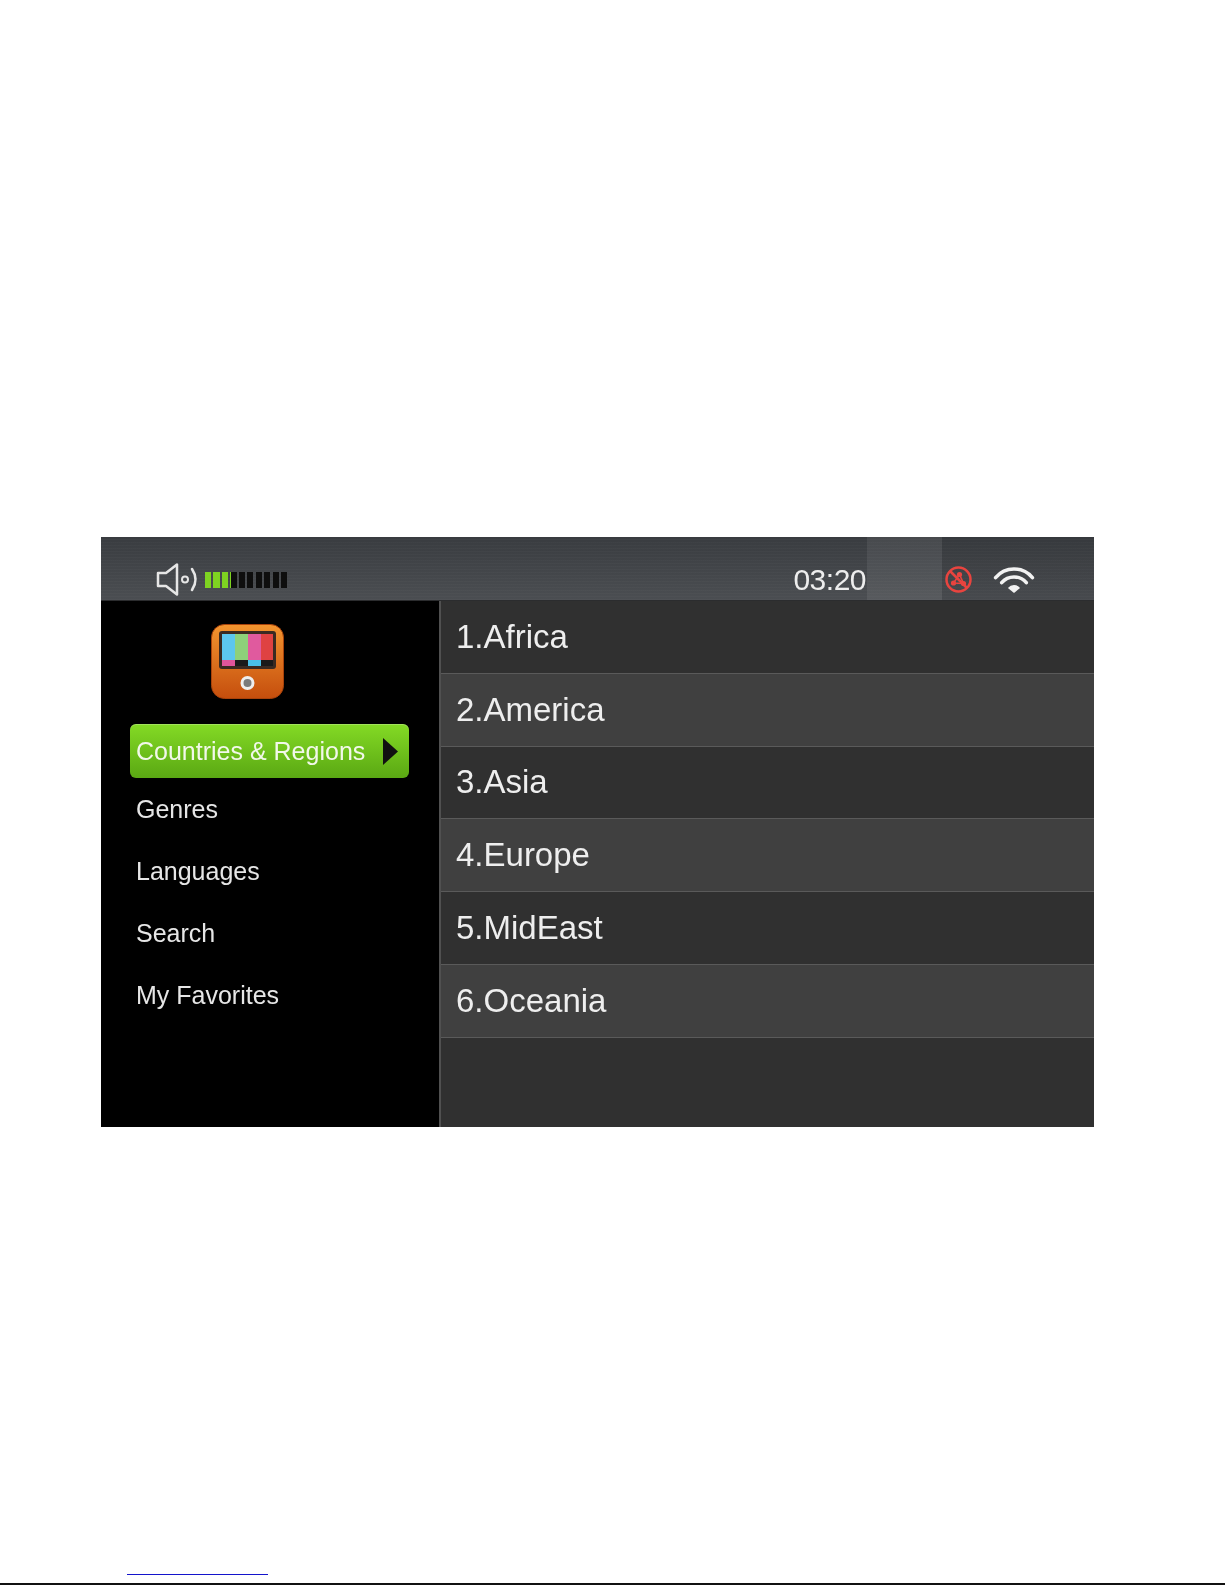 The image size is (1225, 1585). What do you see at coordinates (247, 661) in the screenshot?
I see `tv-app-icon` at bounding box center [247, 661].